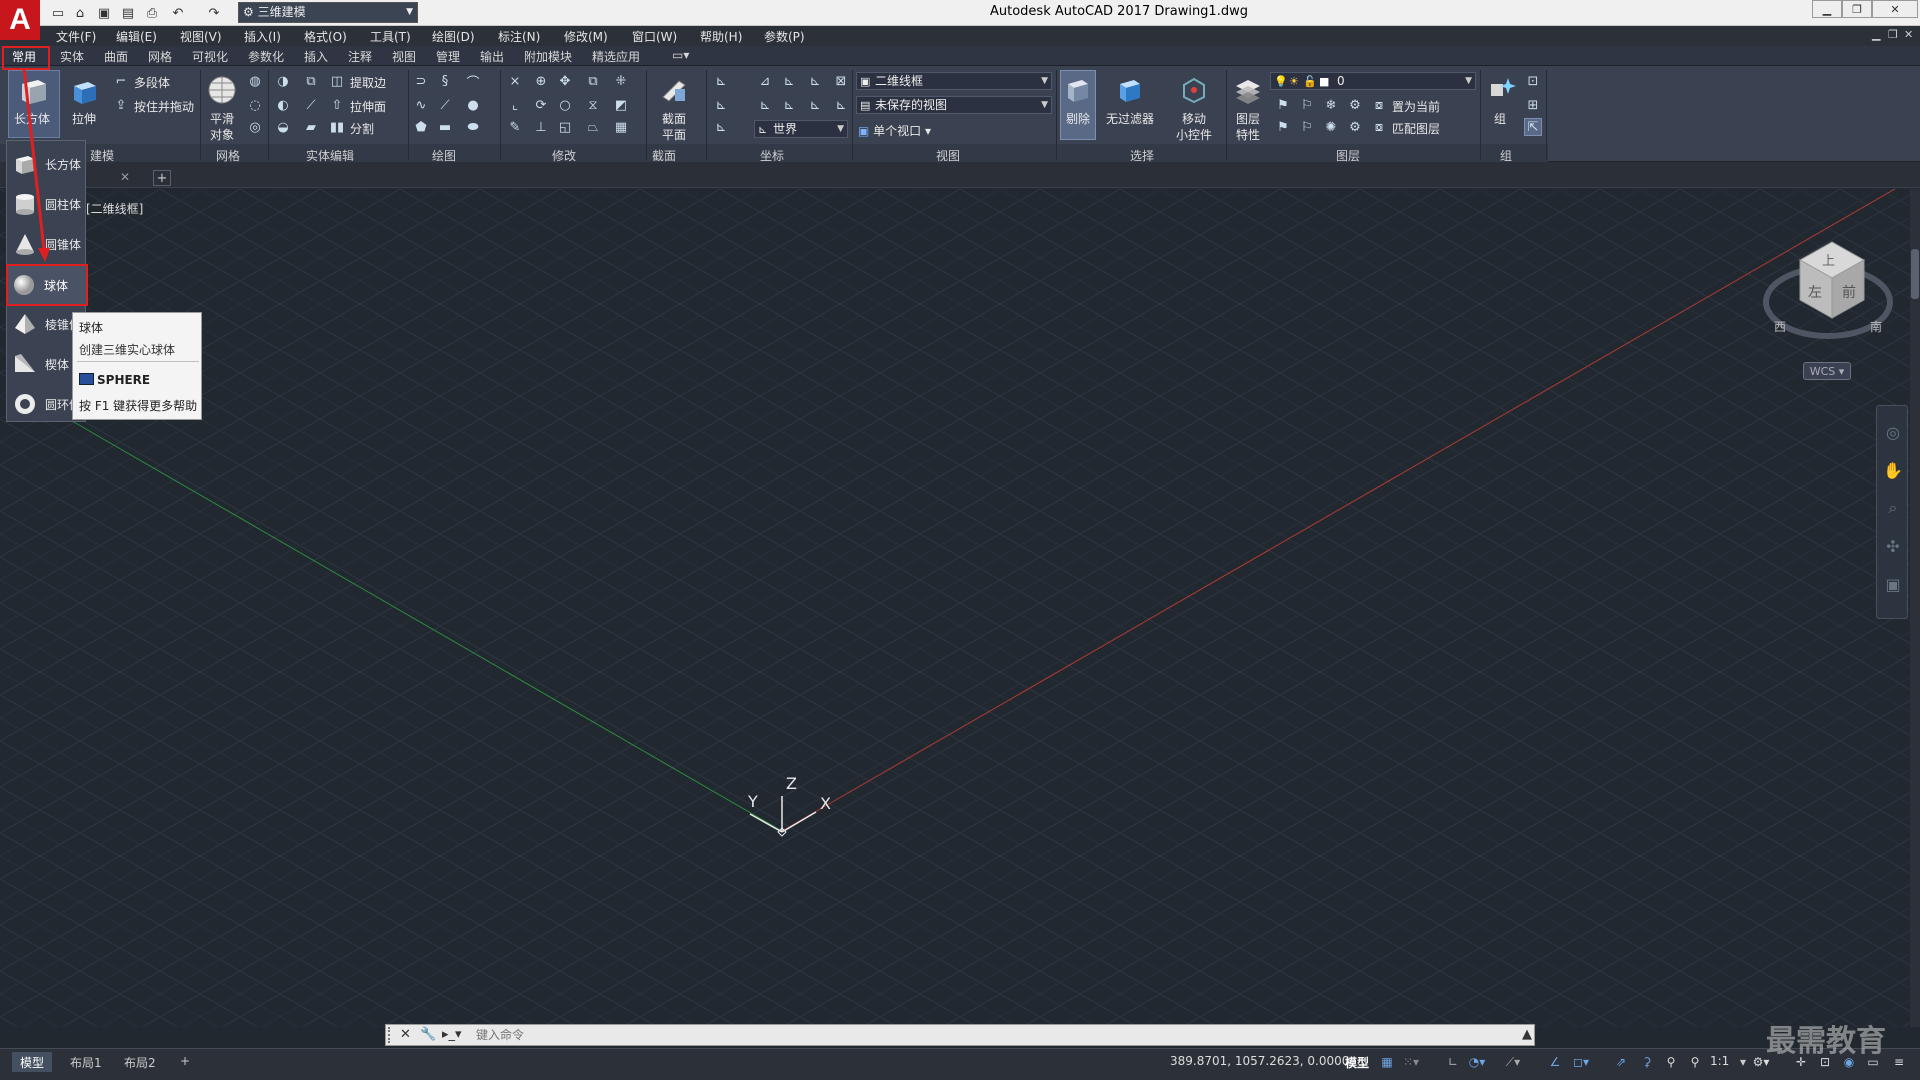 This screenshot has height=1080, width=1920. I want to click on compass-south-label: 南, so click(1876, 326).